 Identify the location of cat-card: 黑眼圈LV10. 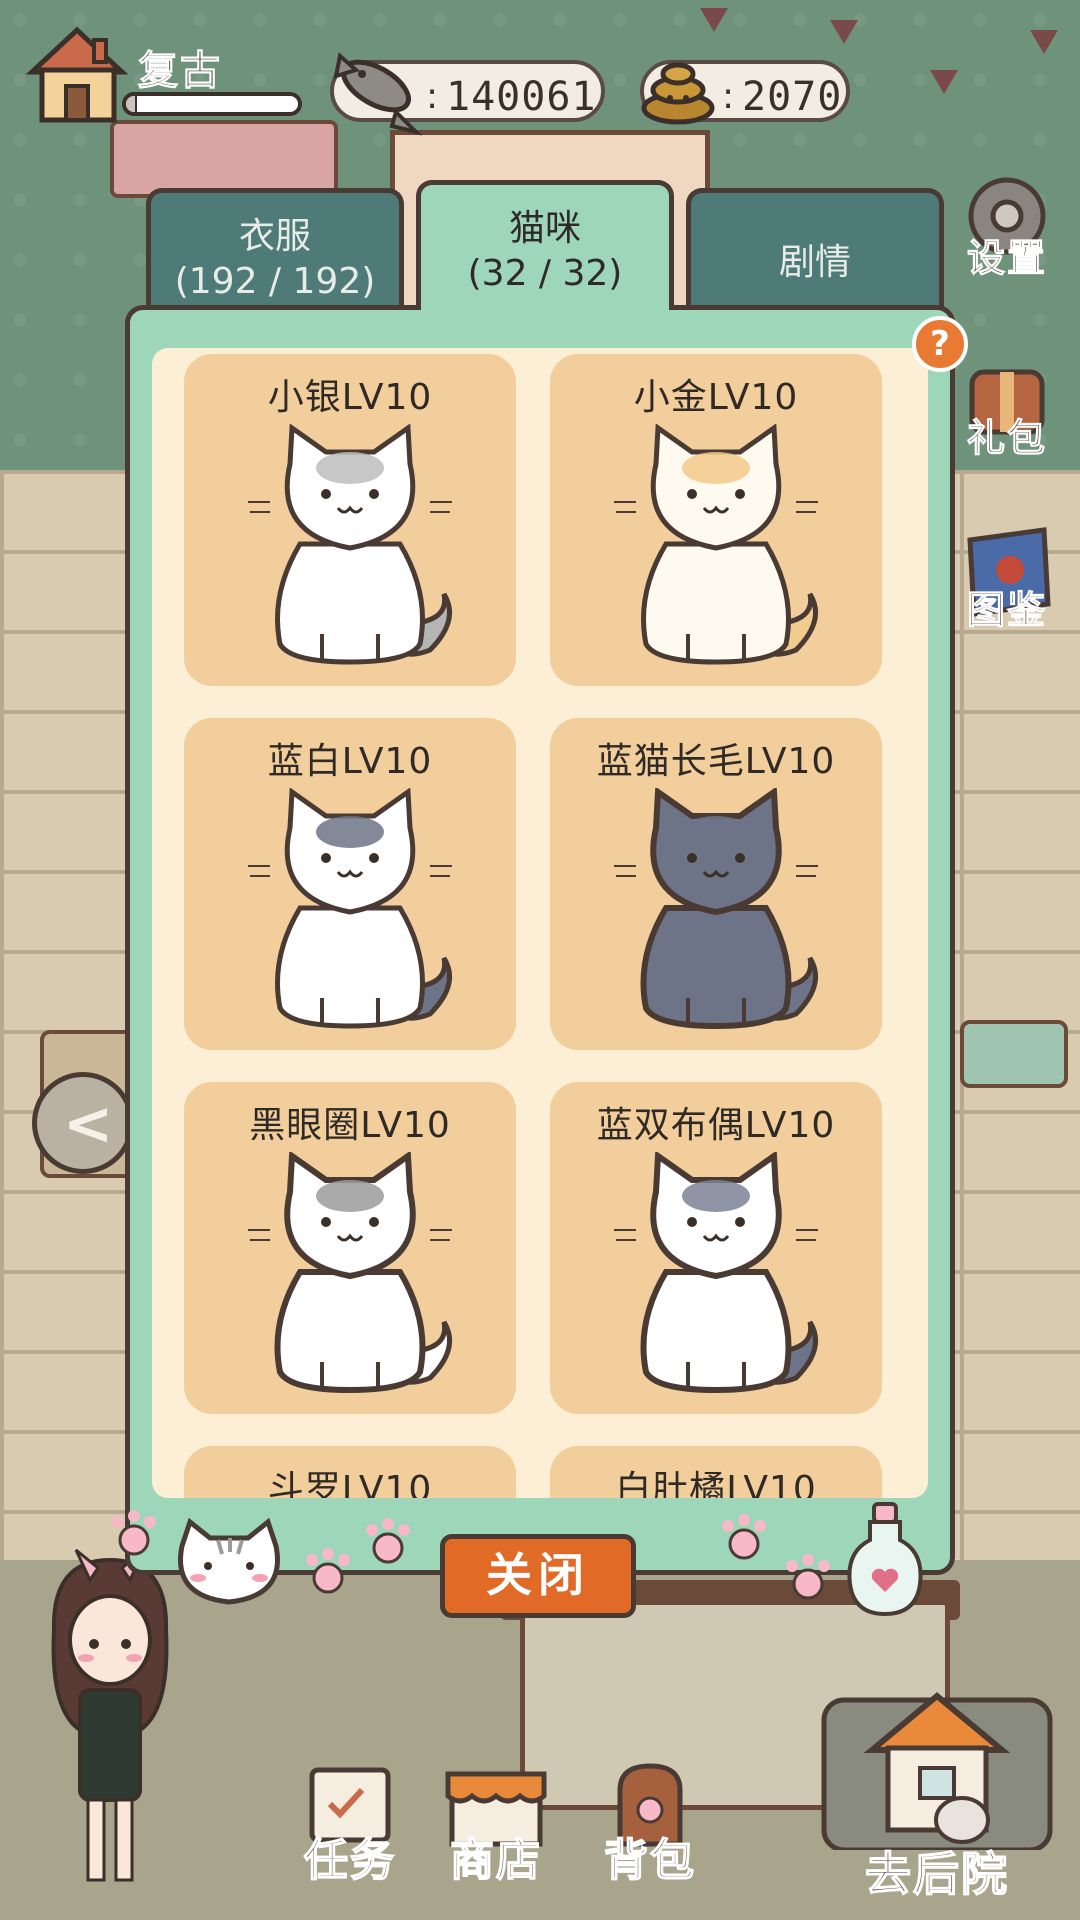
(350, 1248).